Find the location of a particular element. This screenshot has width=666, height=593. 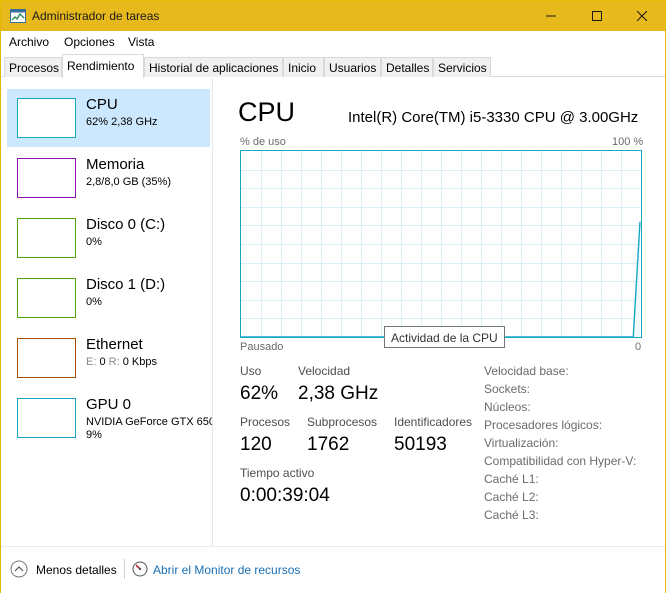

window-title: Administrador de tareas is located at coordinates (96, 16).